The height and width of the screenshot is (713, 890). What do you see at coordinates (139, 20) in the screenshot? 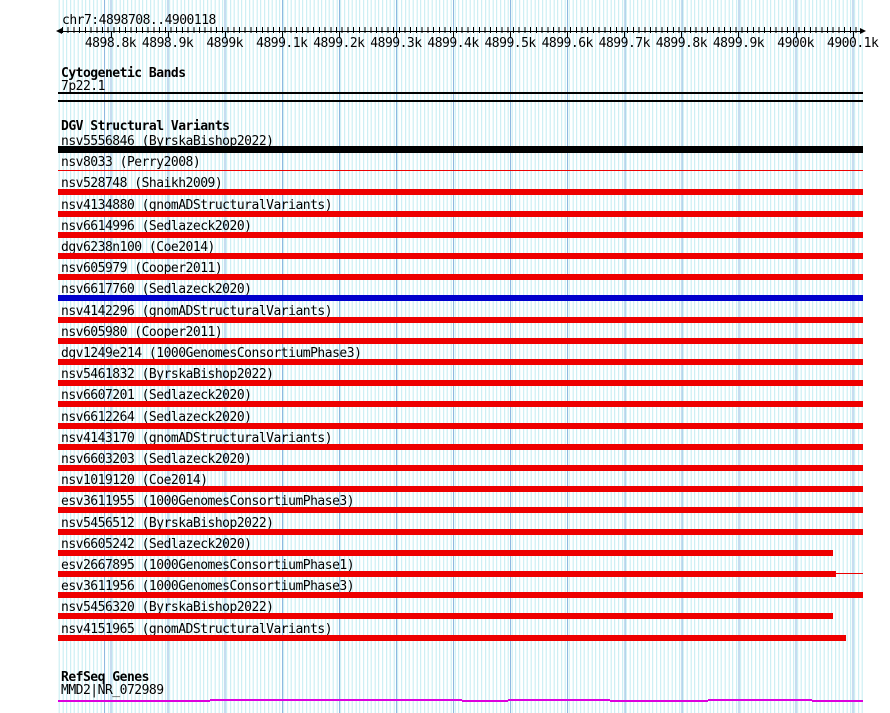
I see `region-position-label: chr7:4898708..4900118` at bounding box center [139, 20].